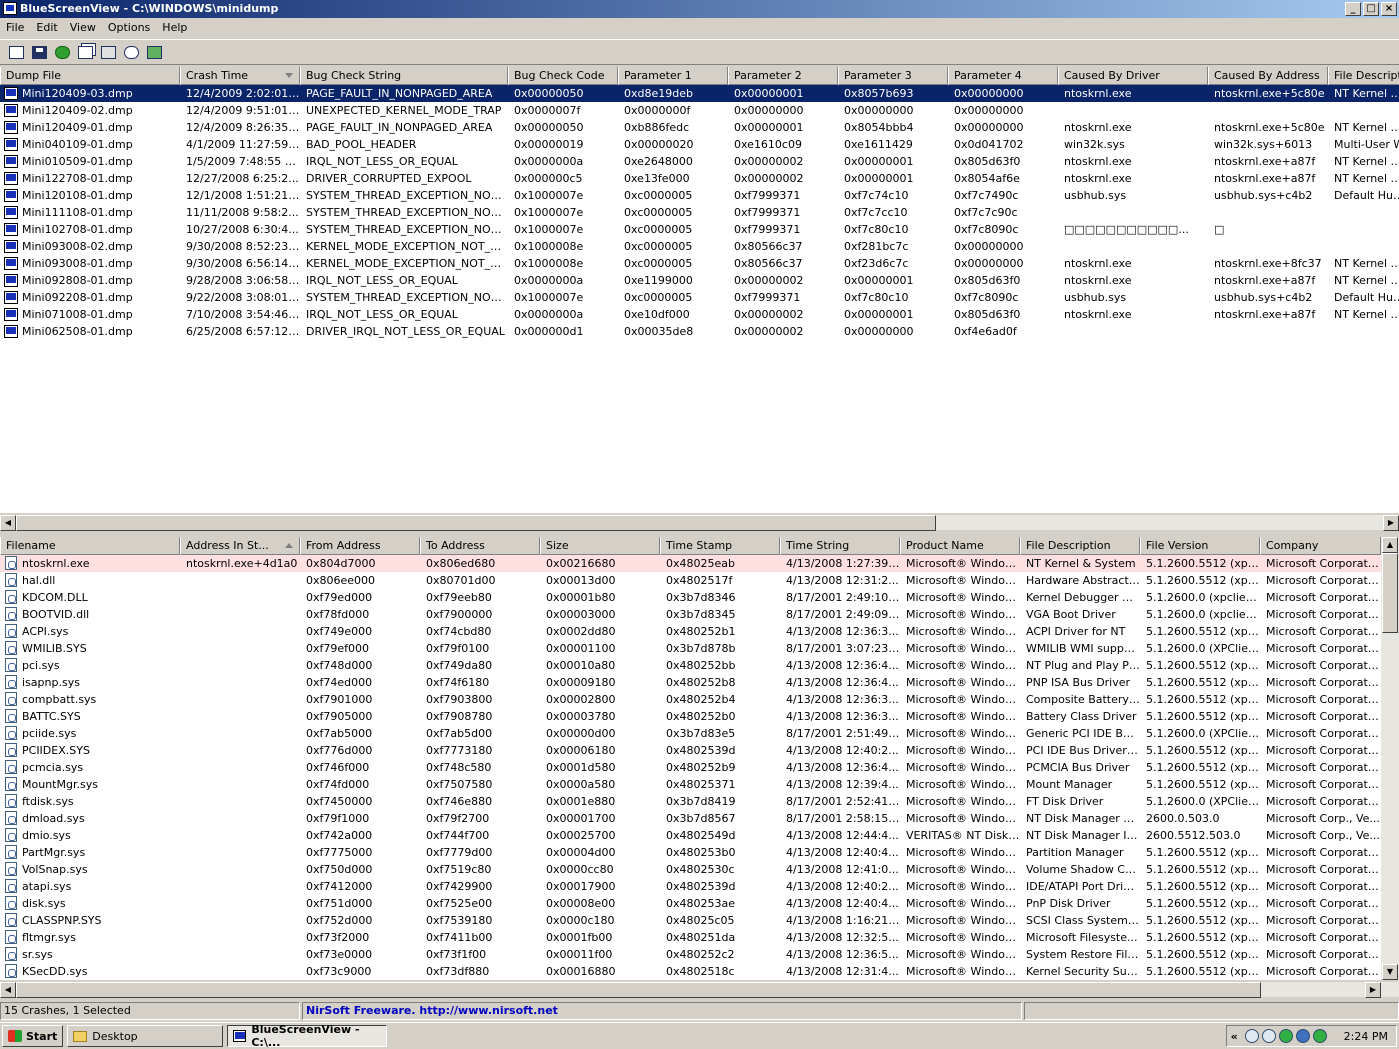  What do you see at coordinates (783, 76) in the screenshot?
I see `crash-col-header-5: Parameter 2` at bounding box center [783, 76].